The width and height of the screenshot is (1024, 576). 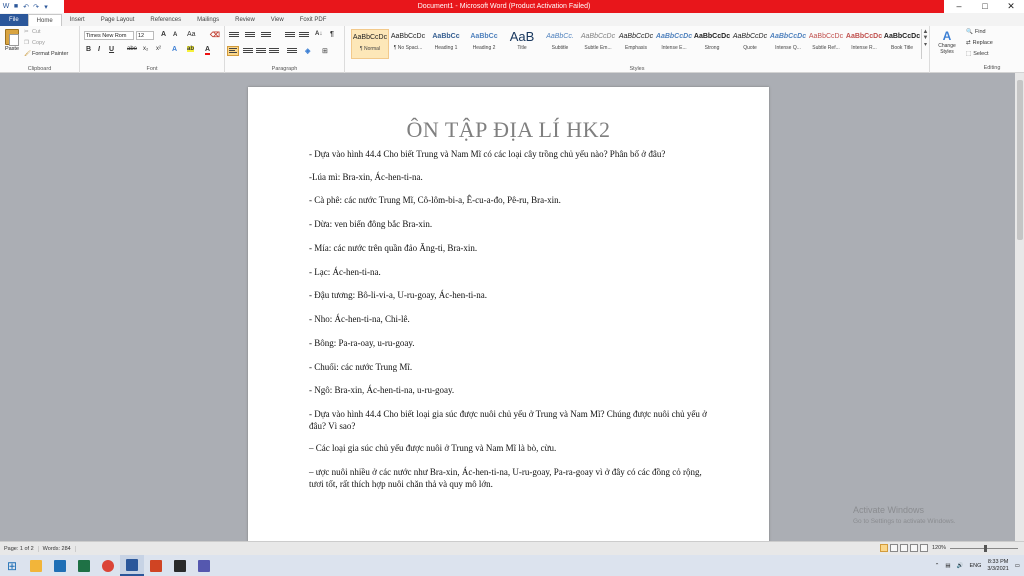 I want to click on close-button: ✕, so click(x=1011, y=6).